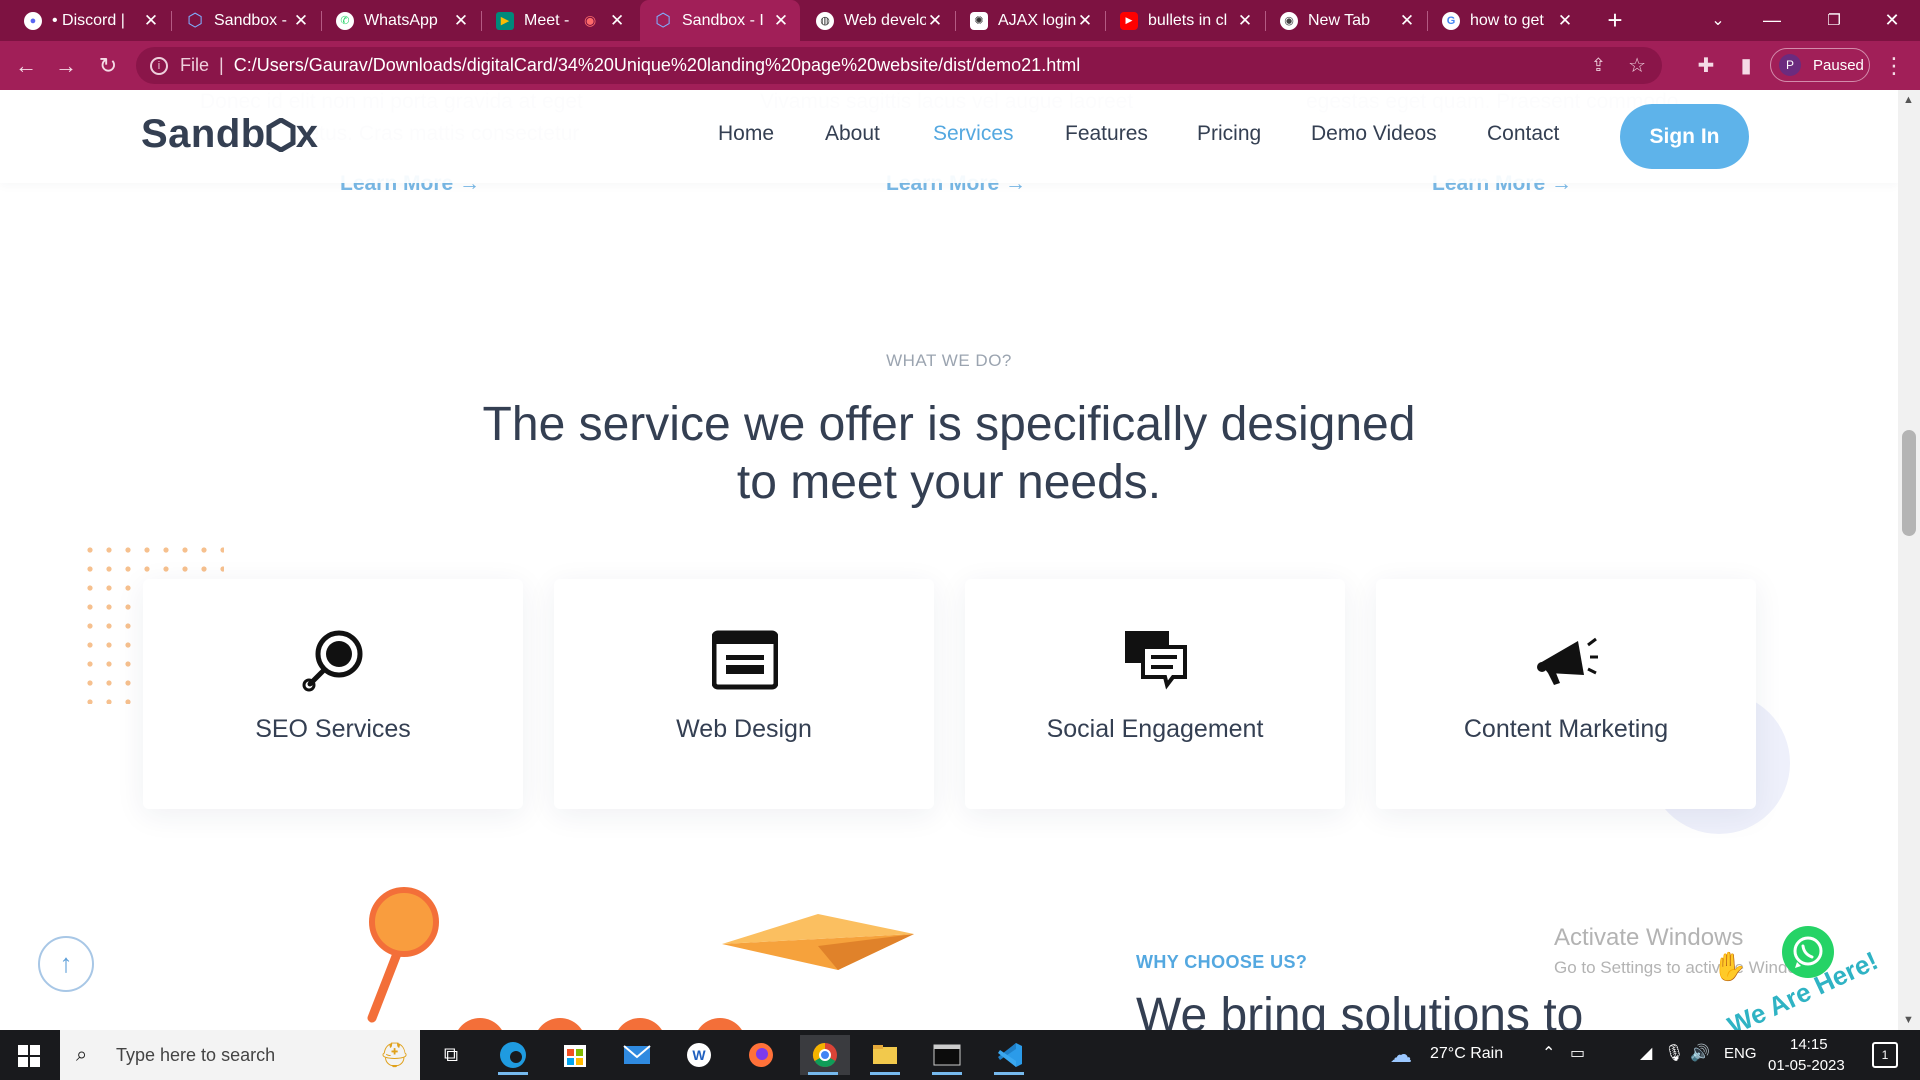 The image size is (1920, 1080). Describe the element at coordinates (1188, 20) in the screenshot. I see `tab-title: bullets in cl` at that location.